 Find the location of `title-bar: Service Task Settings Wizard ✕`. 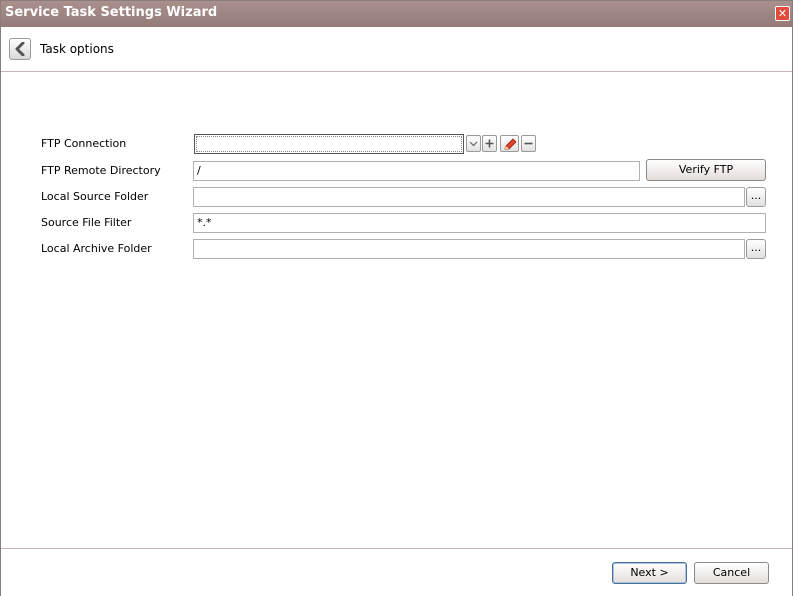

title-bar: Service Task Settings Wizard ✕ is located at coordinates (396, 14).